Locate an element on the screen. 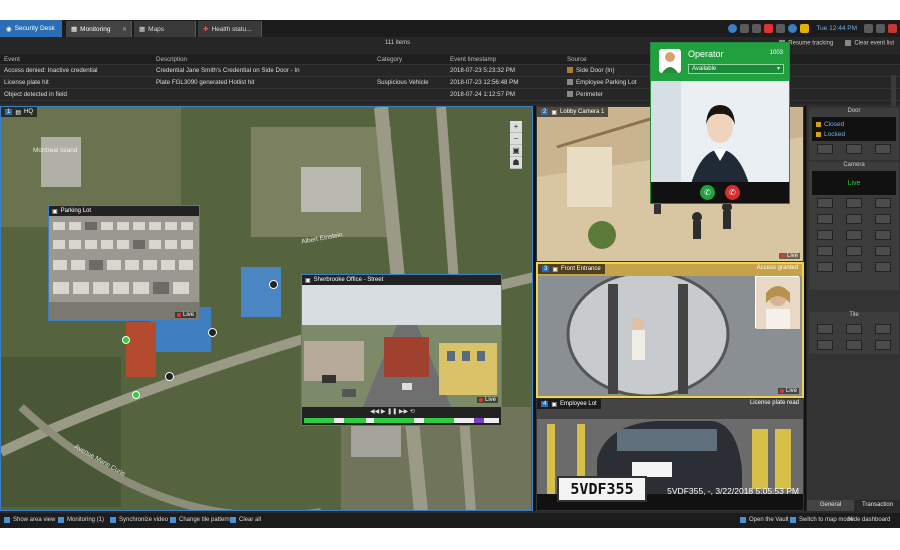 The width and height of the screenshot is (900, 550). area-view-icon is located at coordinates (7, 520).